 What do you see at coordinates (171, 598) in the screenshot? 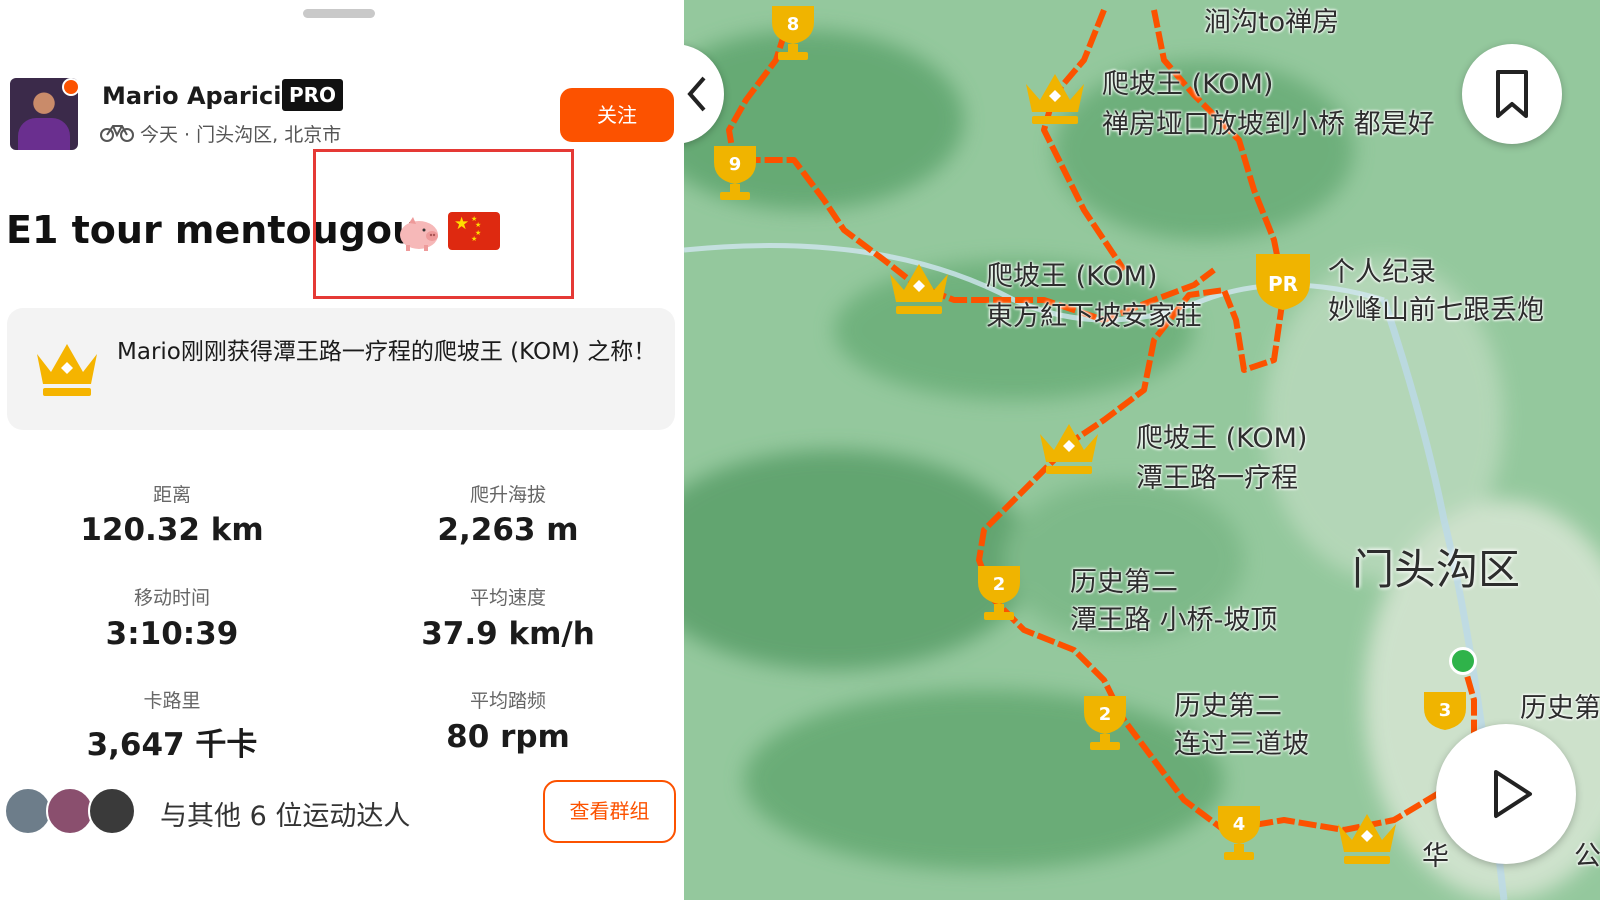
I see `stat-moving-time-label: 移动时间` at bounding box center [171, 598].